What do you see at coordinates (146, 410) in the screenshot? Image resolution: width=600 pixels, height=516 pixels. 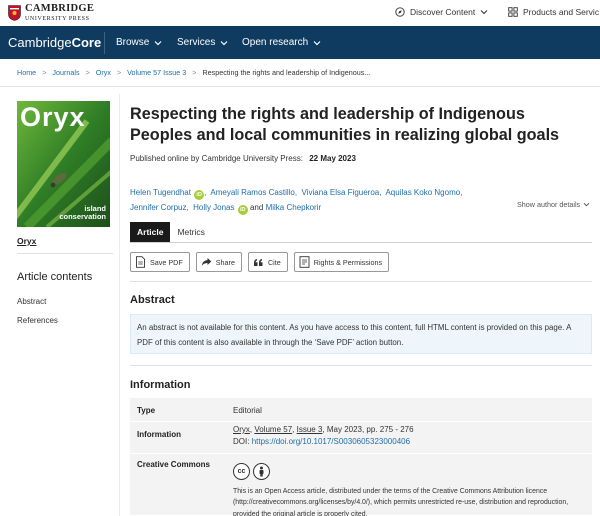 I see `info-key-type: Type` at bounding box center [146, 410].